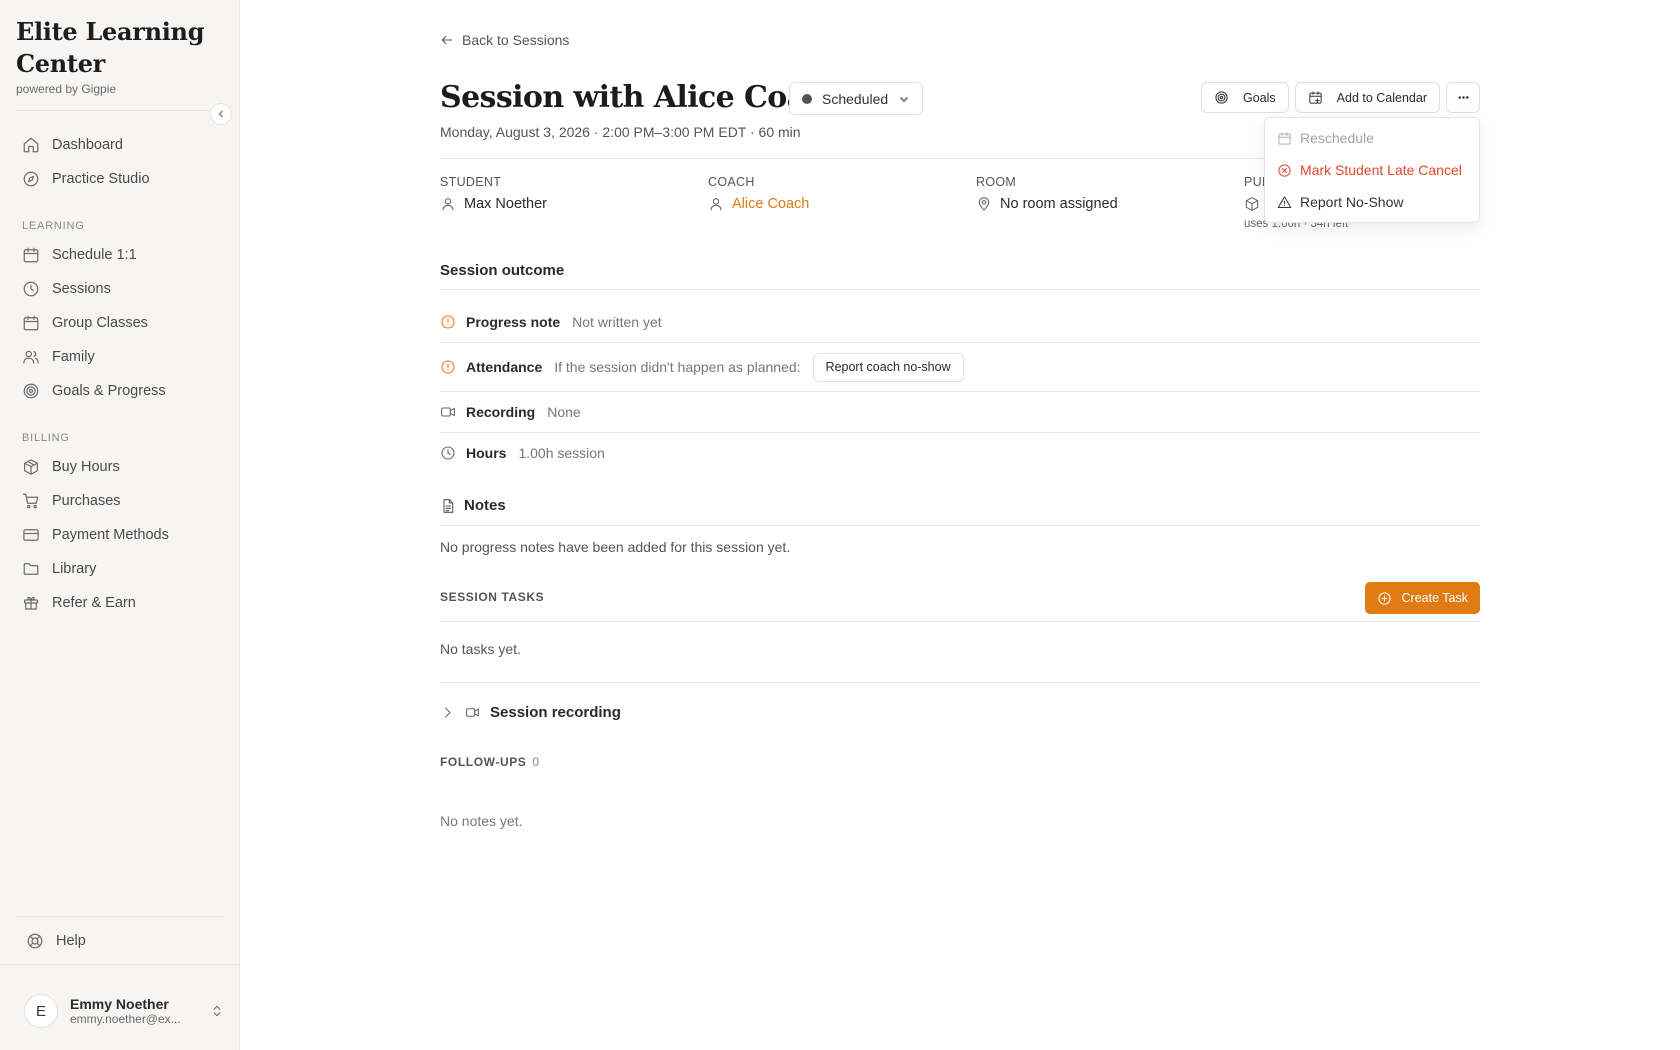 Image resolution: width=1680 pixels, height=1050 pixels. Describe the element at coordinates (758, 193) in the screenshot. I see `meta-coach: COACH Alice Coach` at that location.